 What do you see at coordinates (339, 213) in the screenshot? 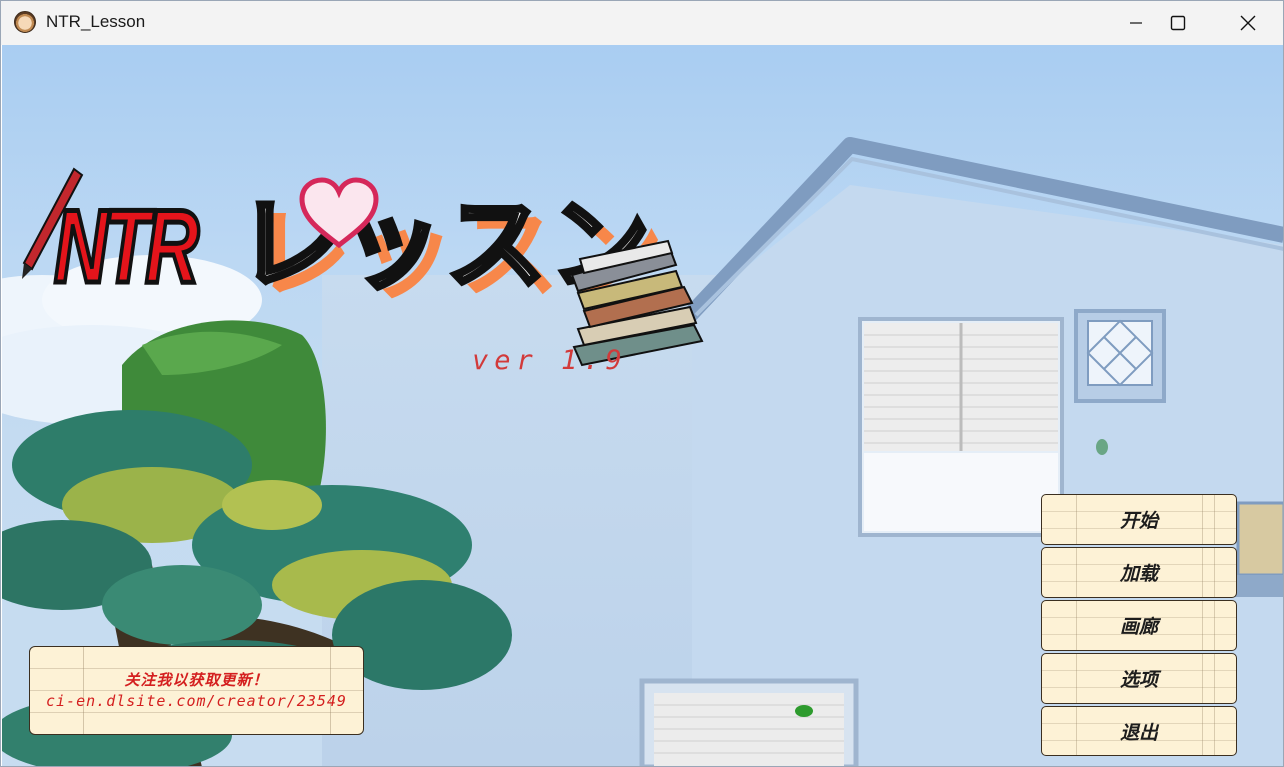
I see `heart-icon` at bounding box center [339, 213].